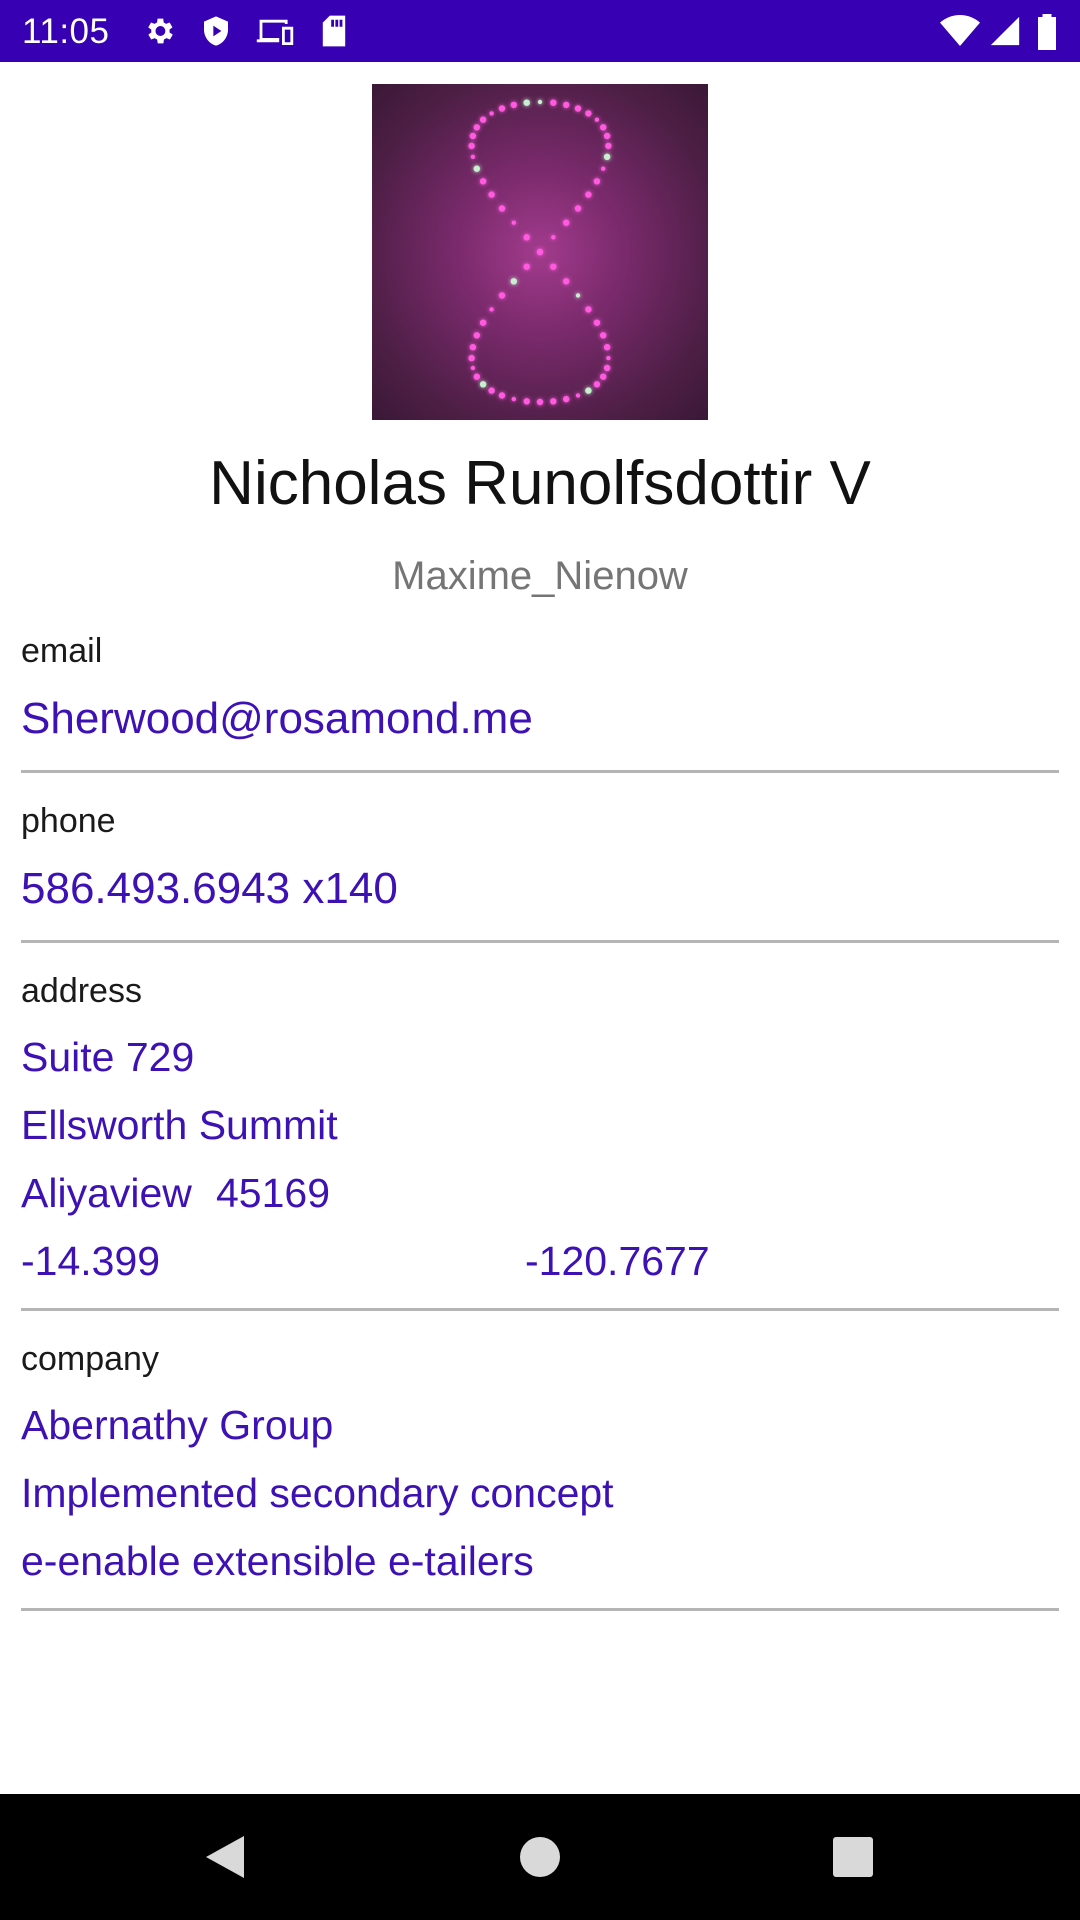 The image size is (1080, 1920). What do you see at coordinates (540, 771) in the screenshot?
I see `email-divider` at bounding box center [540, 771].